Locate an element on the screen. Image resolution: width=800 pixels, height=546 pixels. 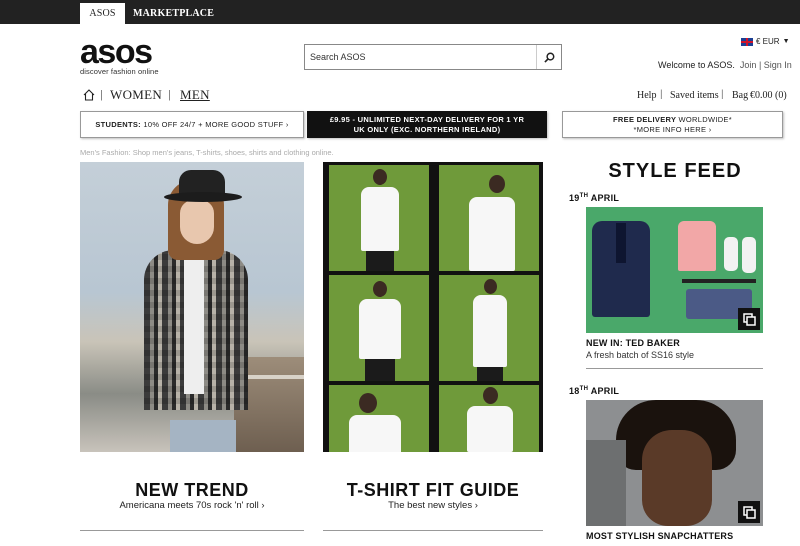
home-icon is located at coordinates (89, 97).